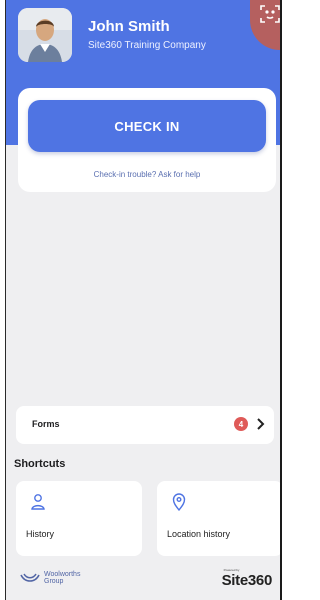 This screenshot has width=320, height=600. Describe the element at coordinates (45, 35) in the screenshot. I see `avatar` at that location.